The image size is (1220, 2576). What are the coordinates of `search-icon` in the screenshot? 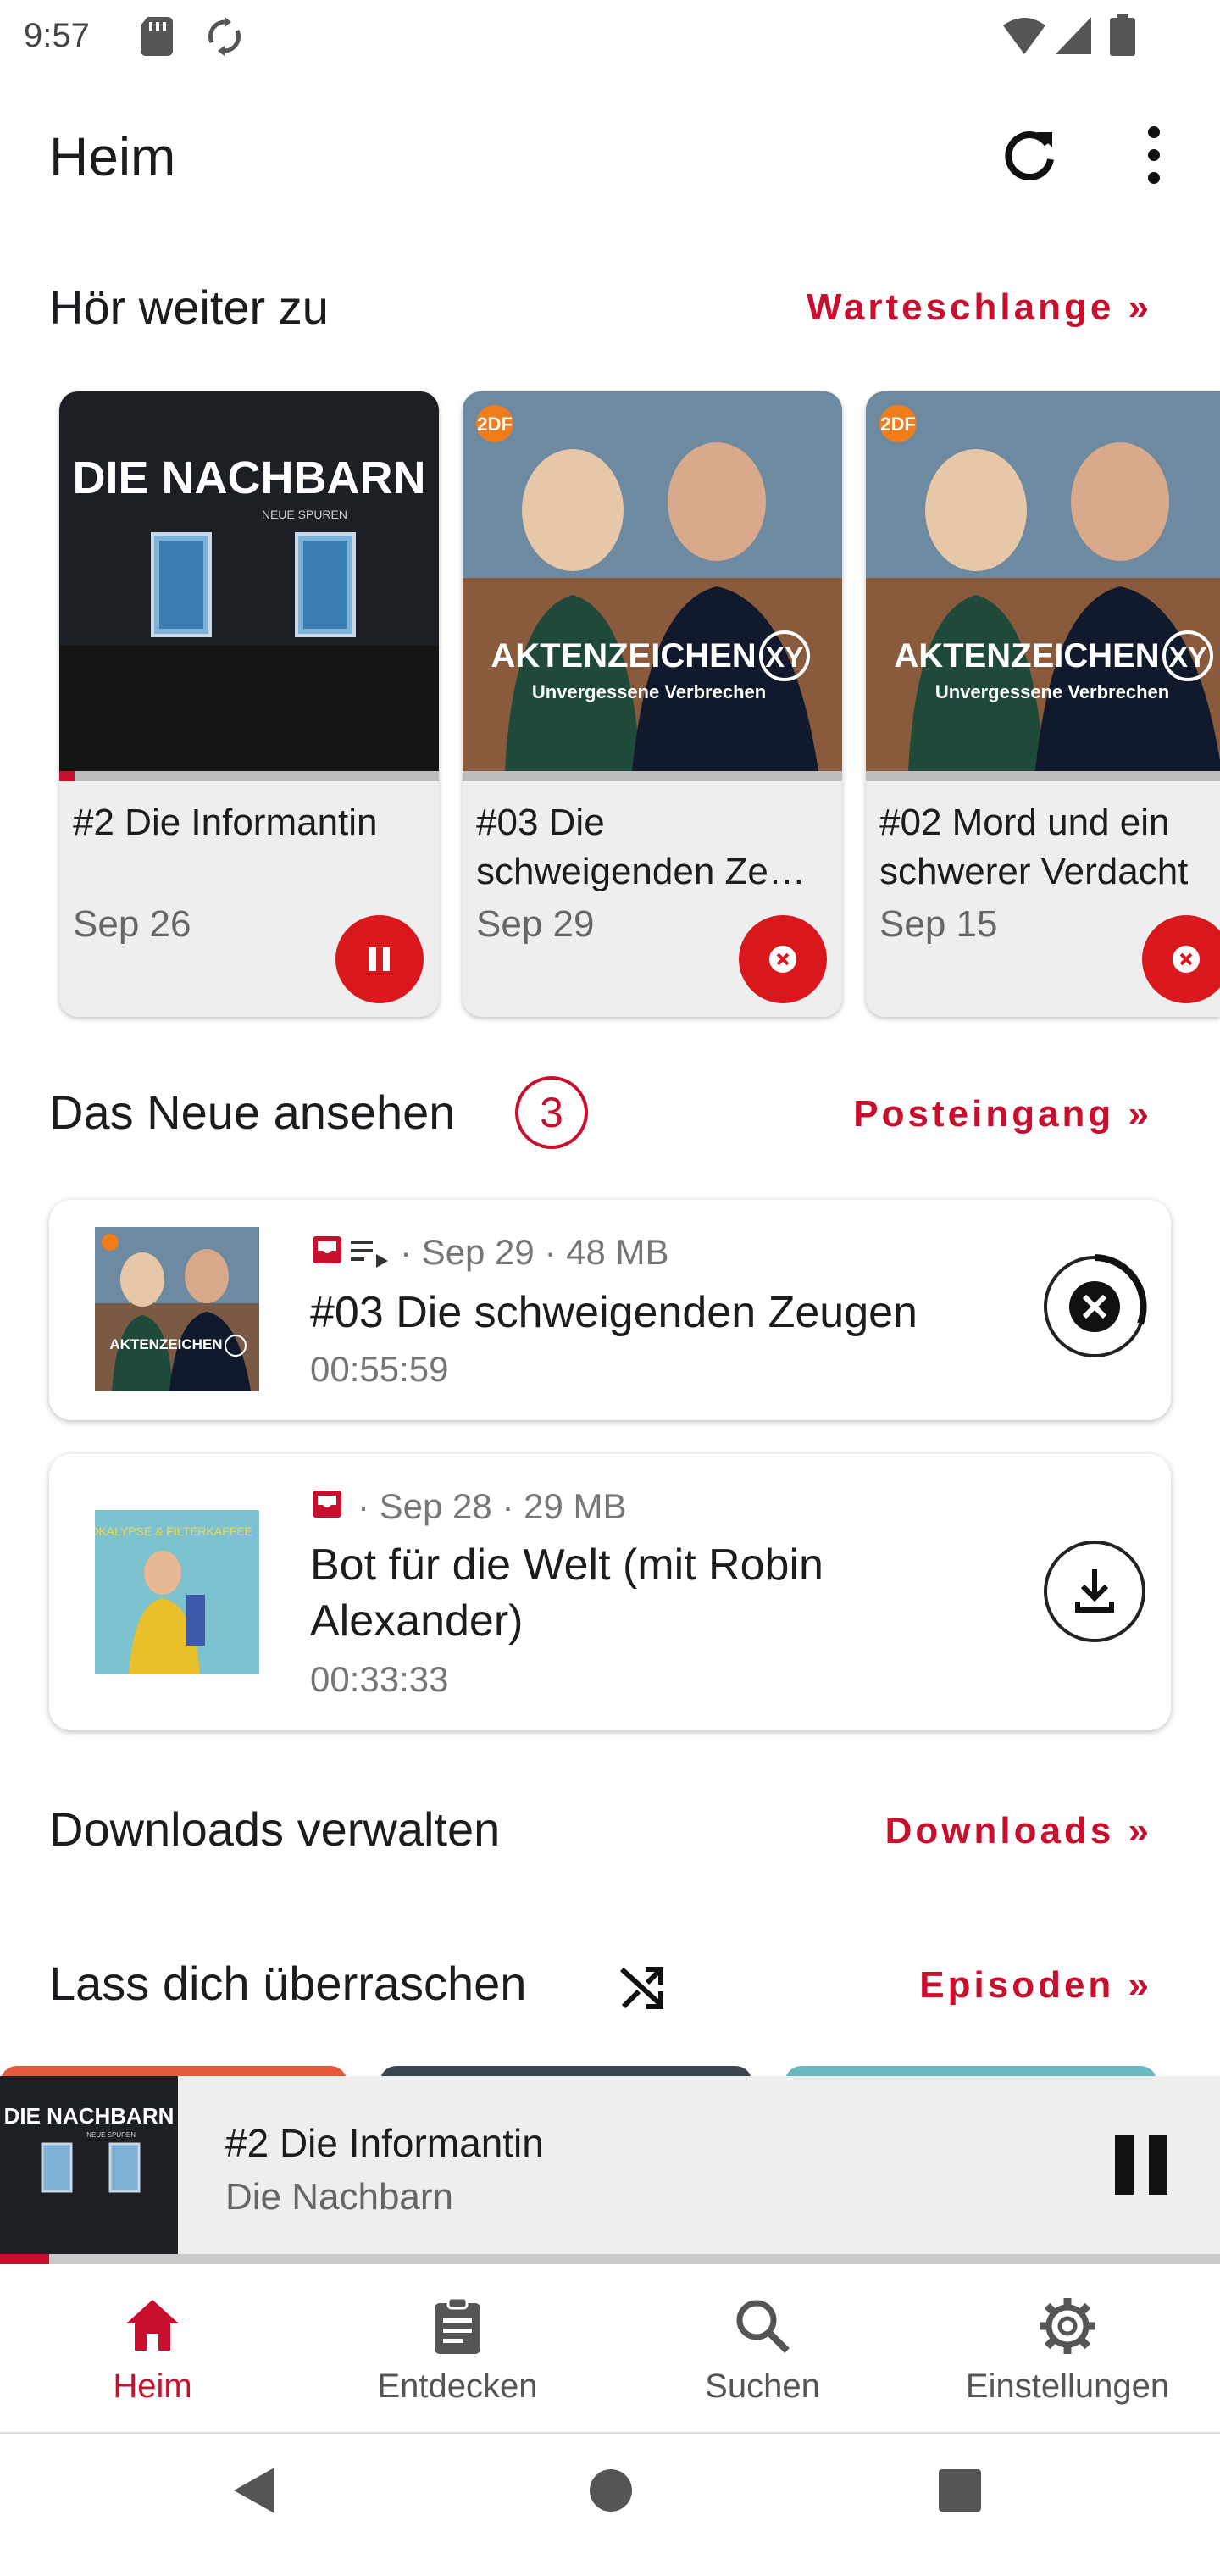 It's located at (763, 2326).